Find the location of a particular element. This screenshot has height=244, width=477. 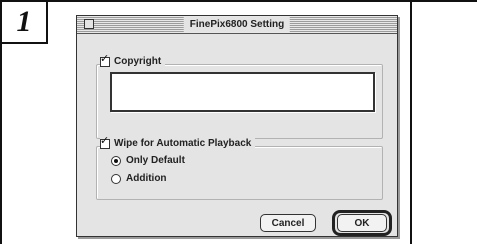

wipe-label: Wipe for Automatic Playback is located at coordinates (183, 143).